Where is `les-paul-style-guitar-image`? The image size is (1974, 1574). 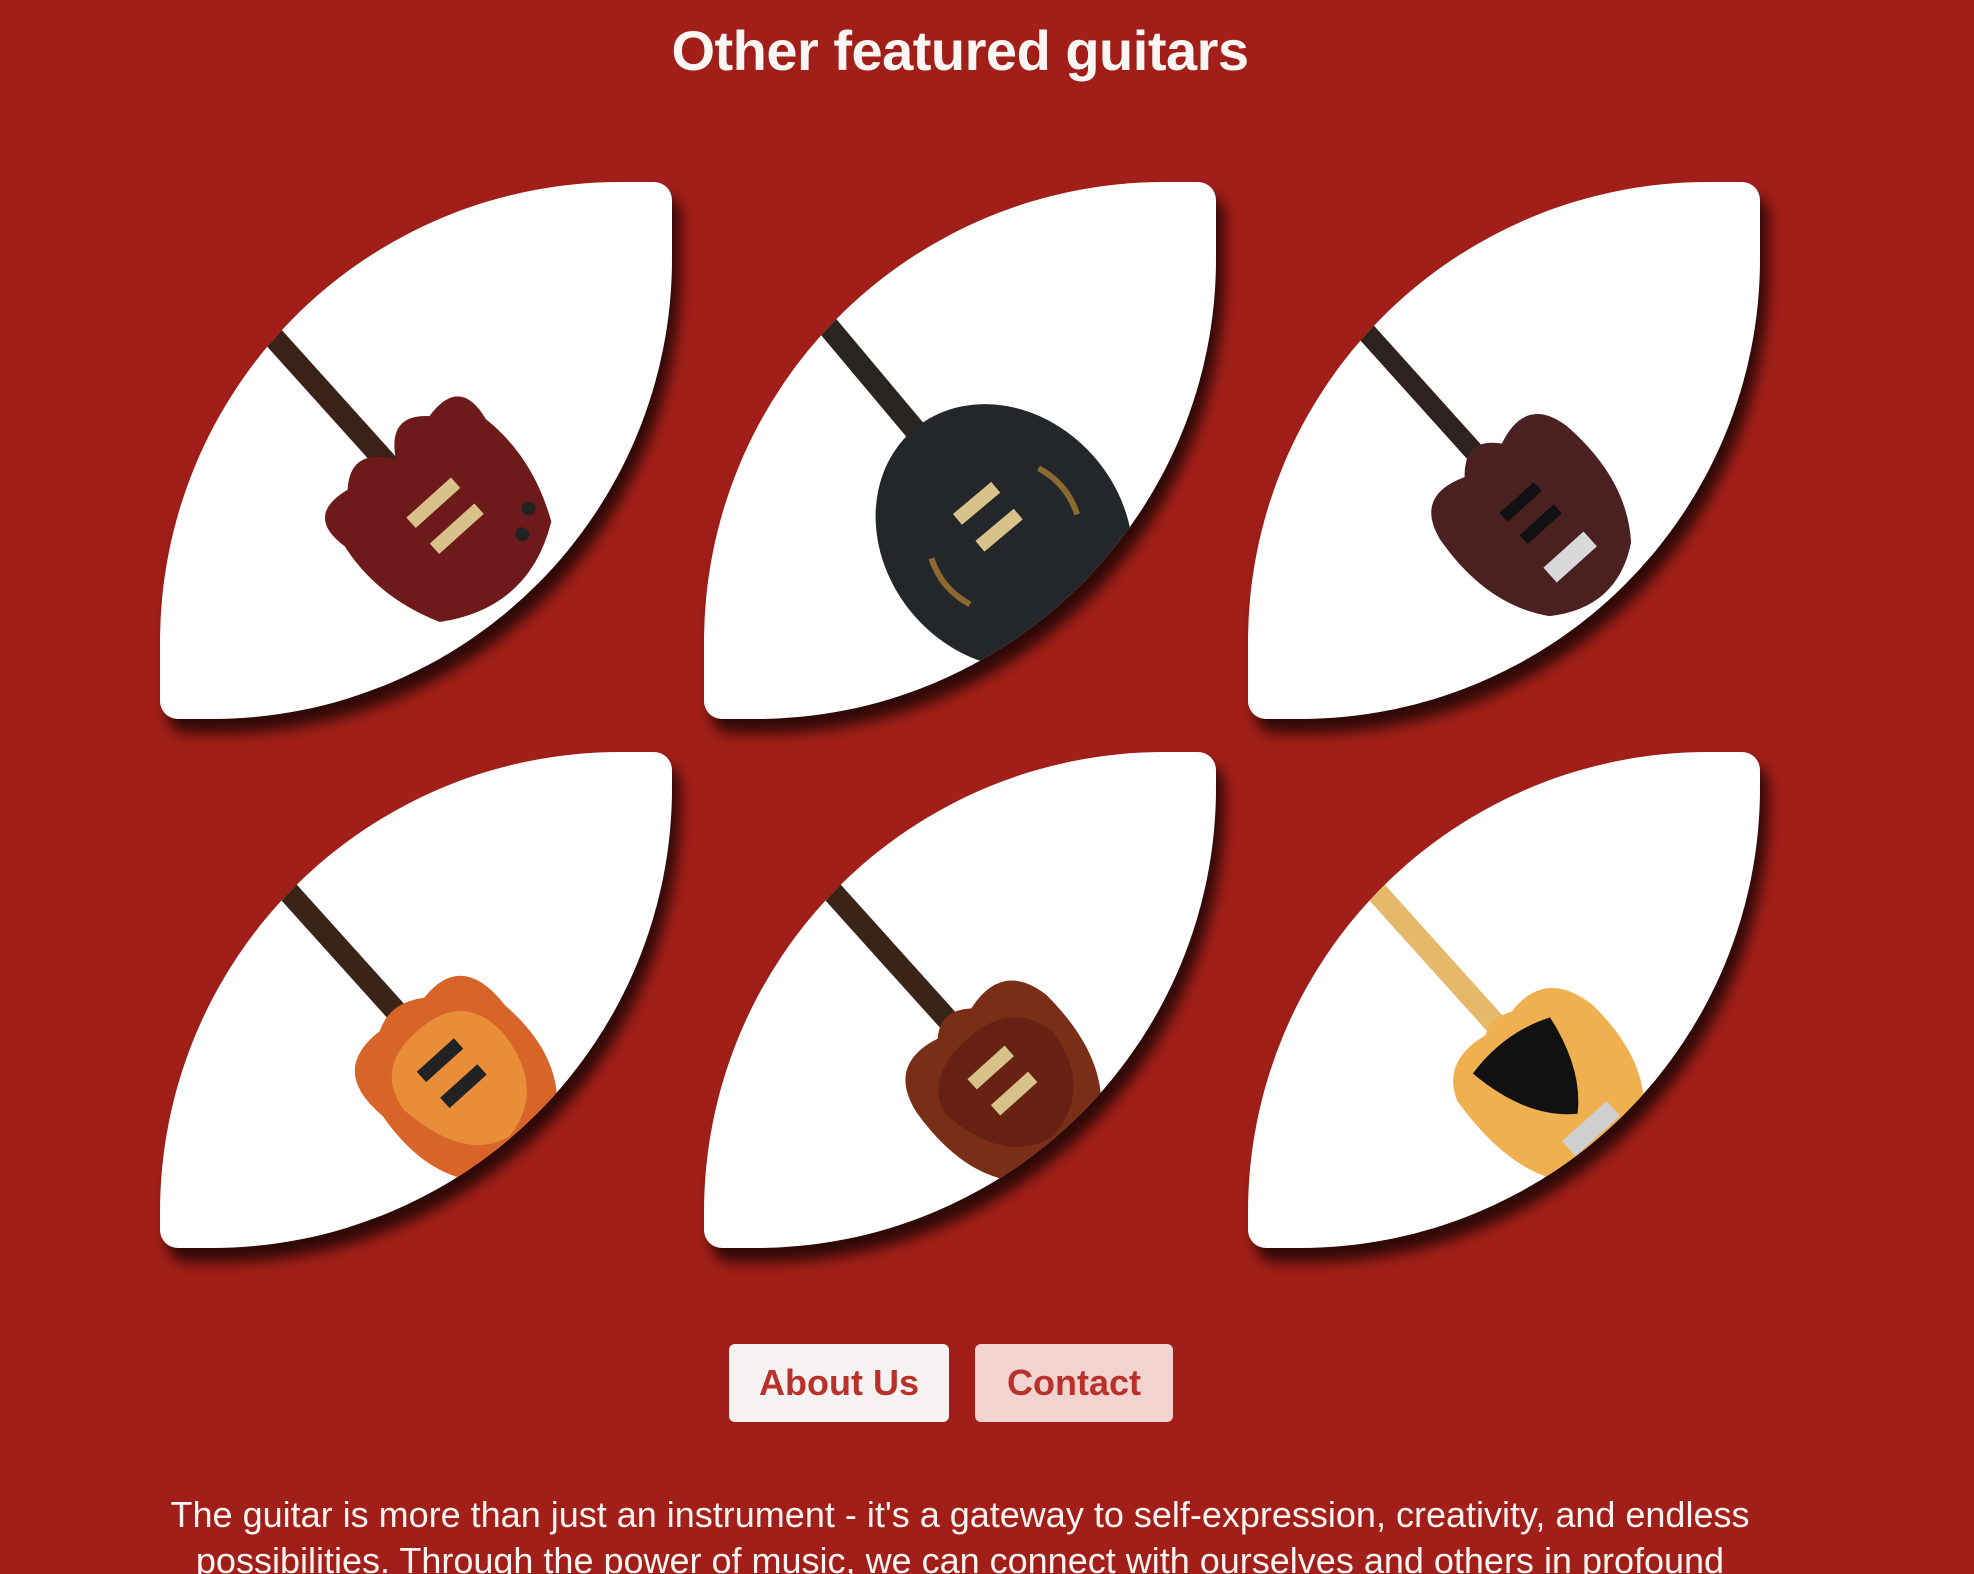 les-paul-style-guitar-image is located at coordinates (360, 968).